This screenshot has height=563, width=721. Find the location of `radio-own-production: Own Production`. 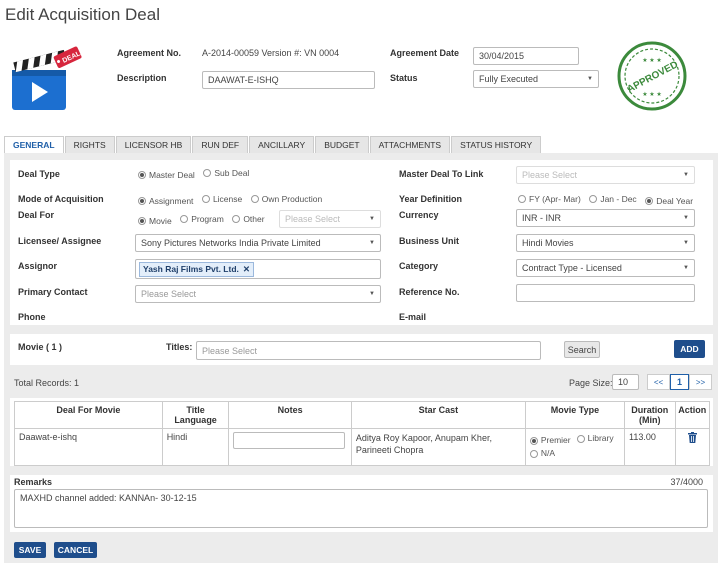

radio-own-production: Own Production is located at coordinates (286, 199).